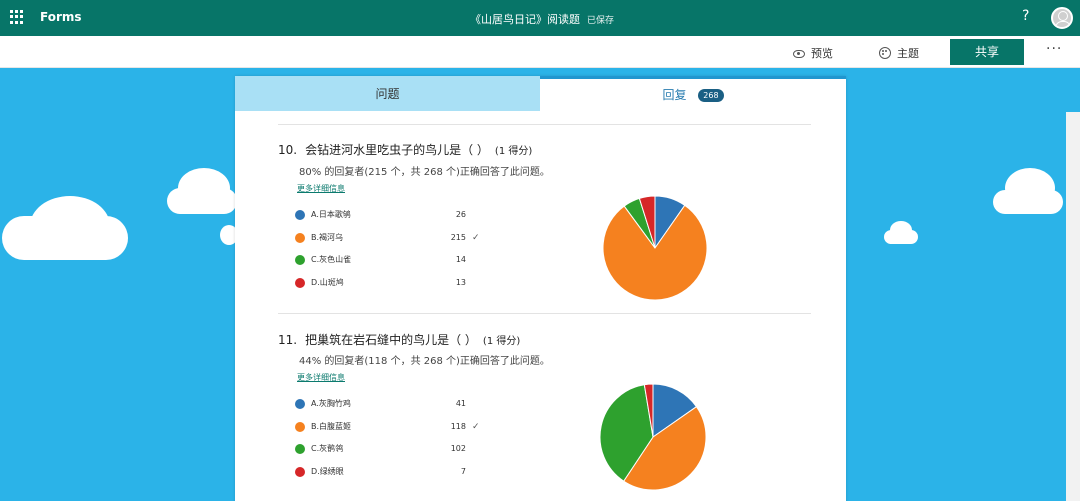 This screenshot has height=501, width=1080. I want to click on preview-button: 预览, so click(813, 53).